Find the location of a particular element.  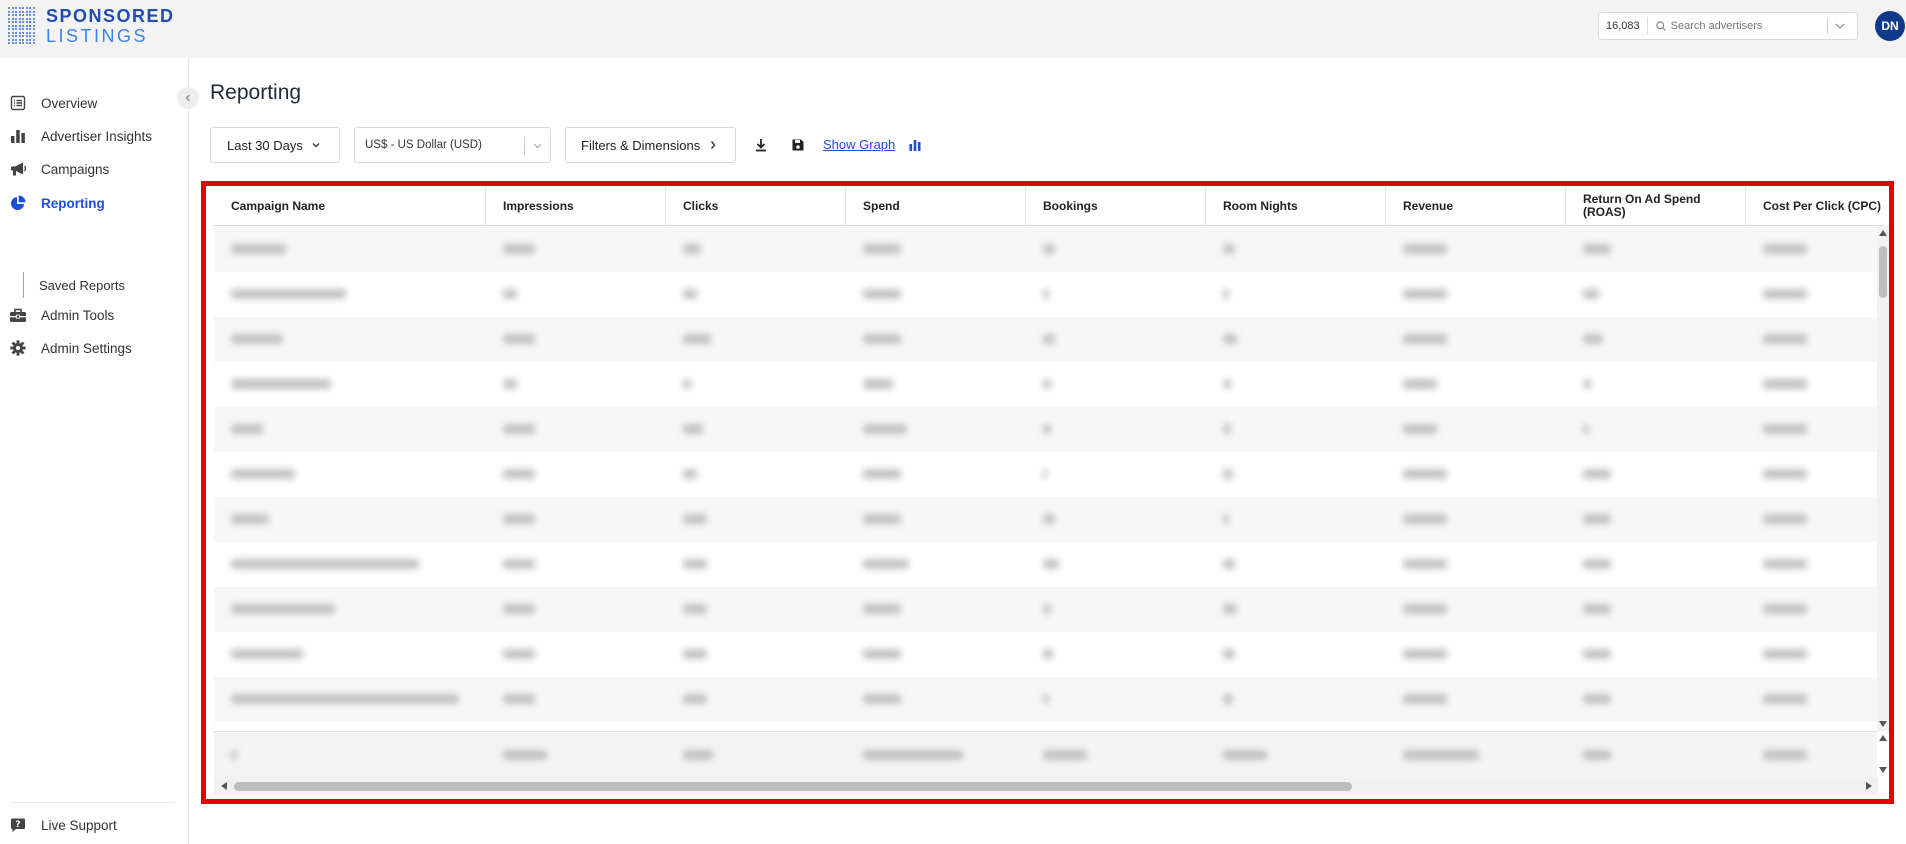

column-header: Cost Per Click (CPC) is located at coordinates (1817, 206).